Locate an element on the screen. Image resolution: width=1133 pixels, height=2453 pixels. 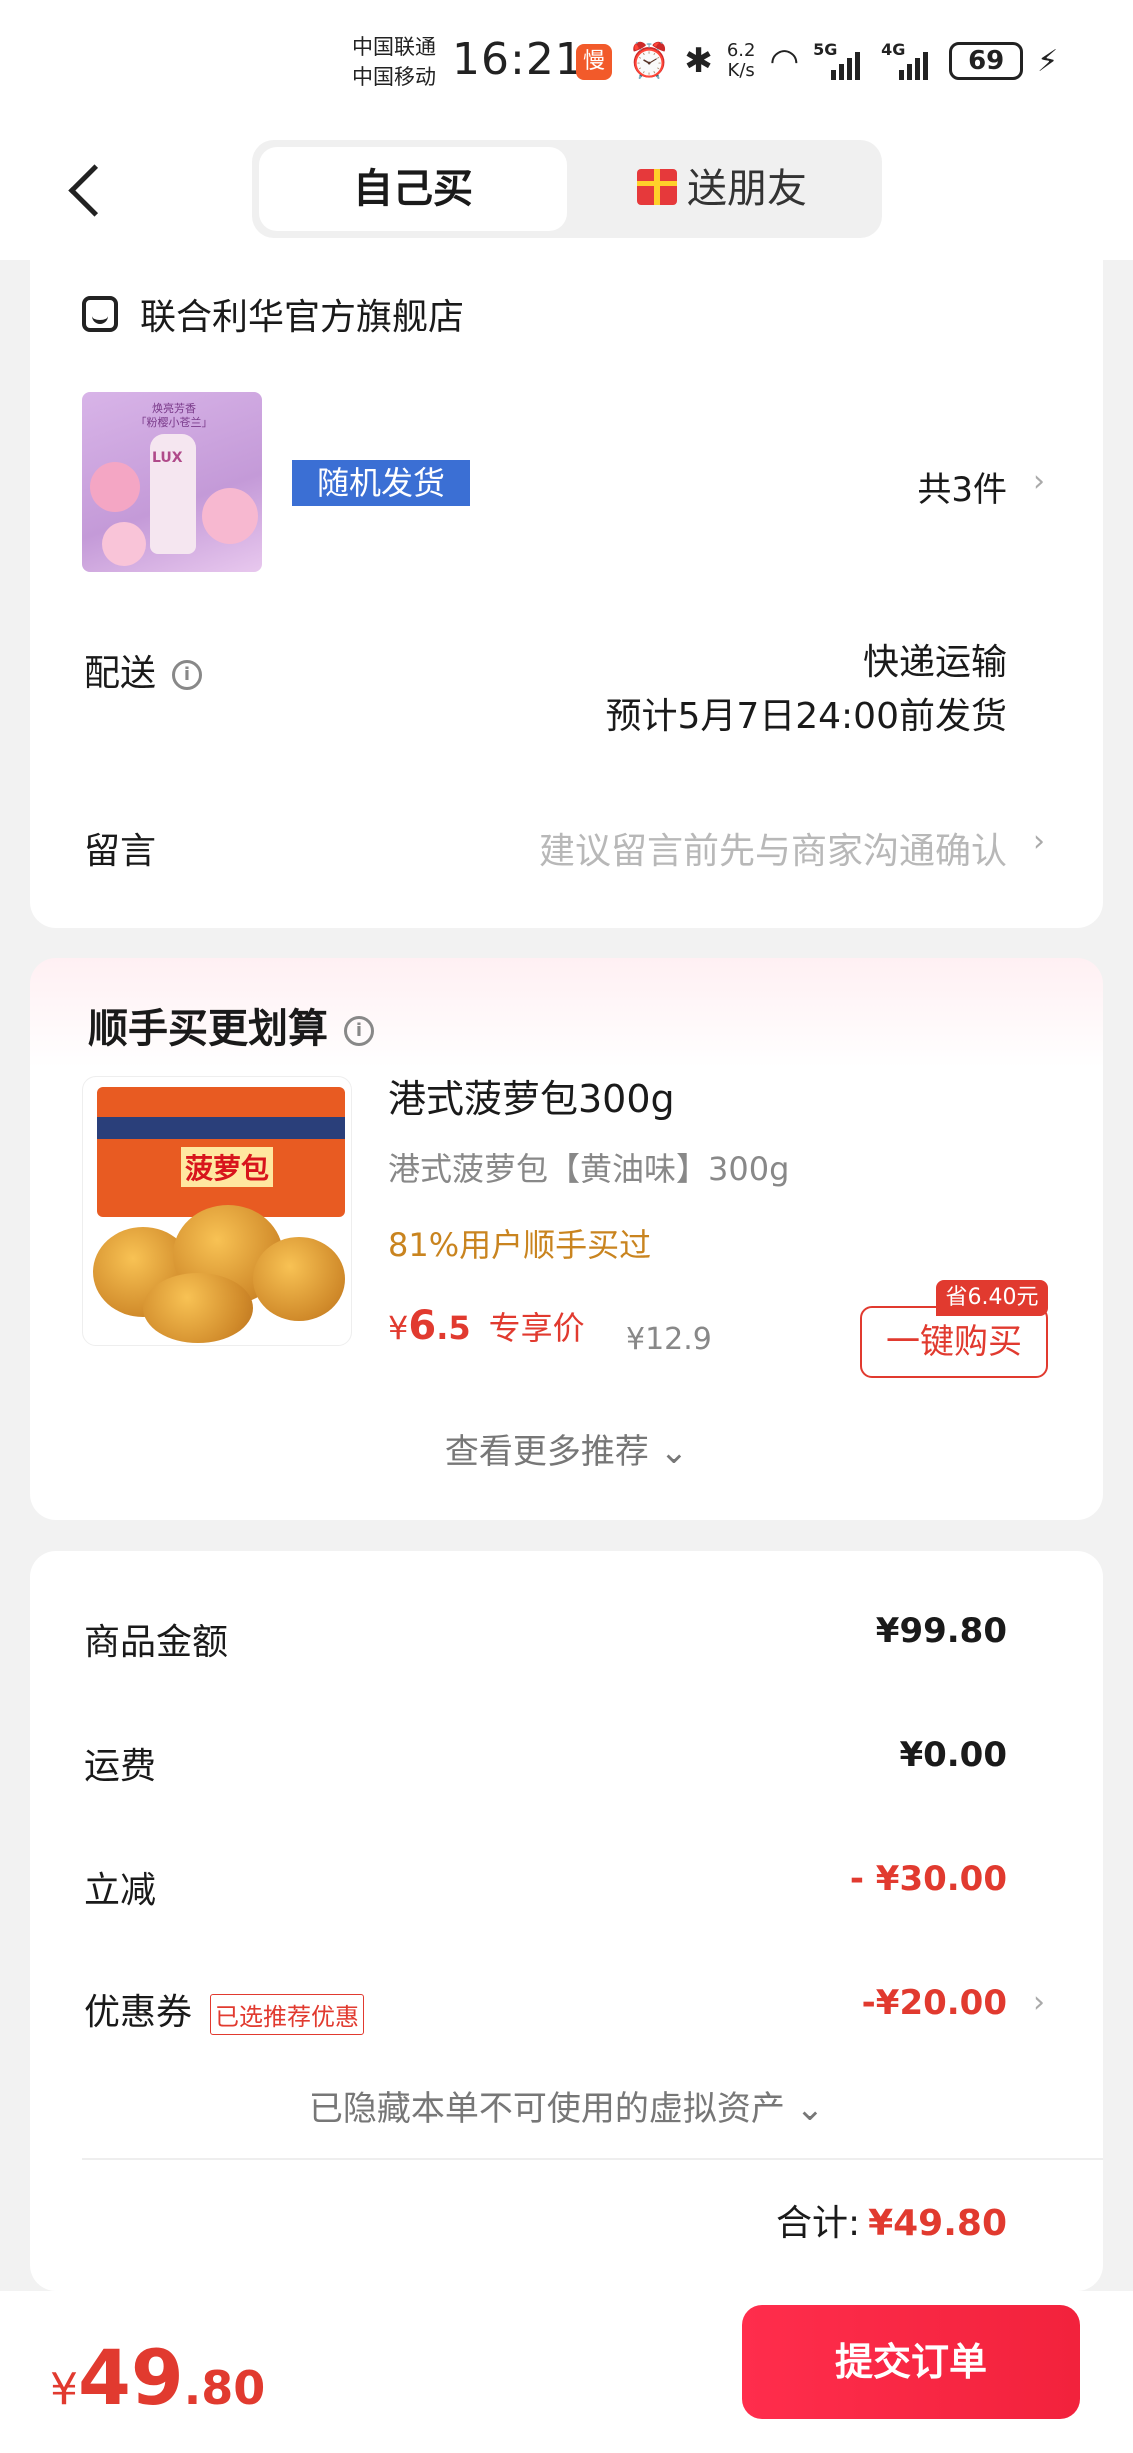
submit-order-button: 提交订单 is located at coordinates (911, 2362).